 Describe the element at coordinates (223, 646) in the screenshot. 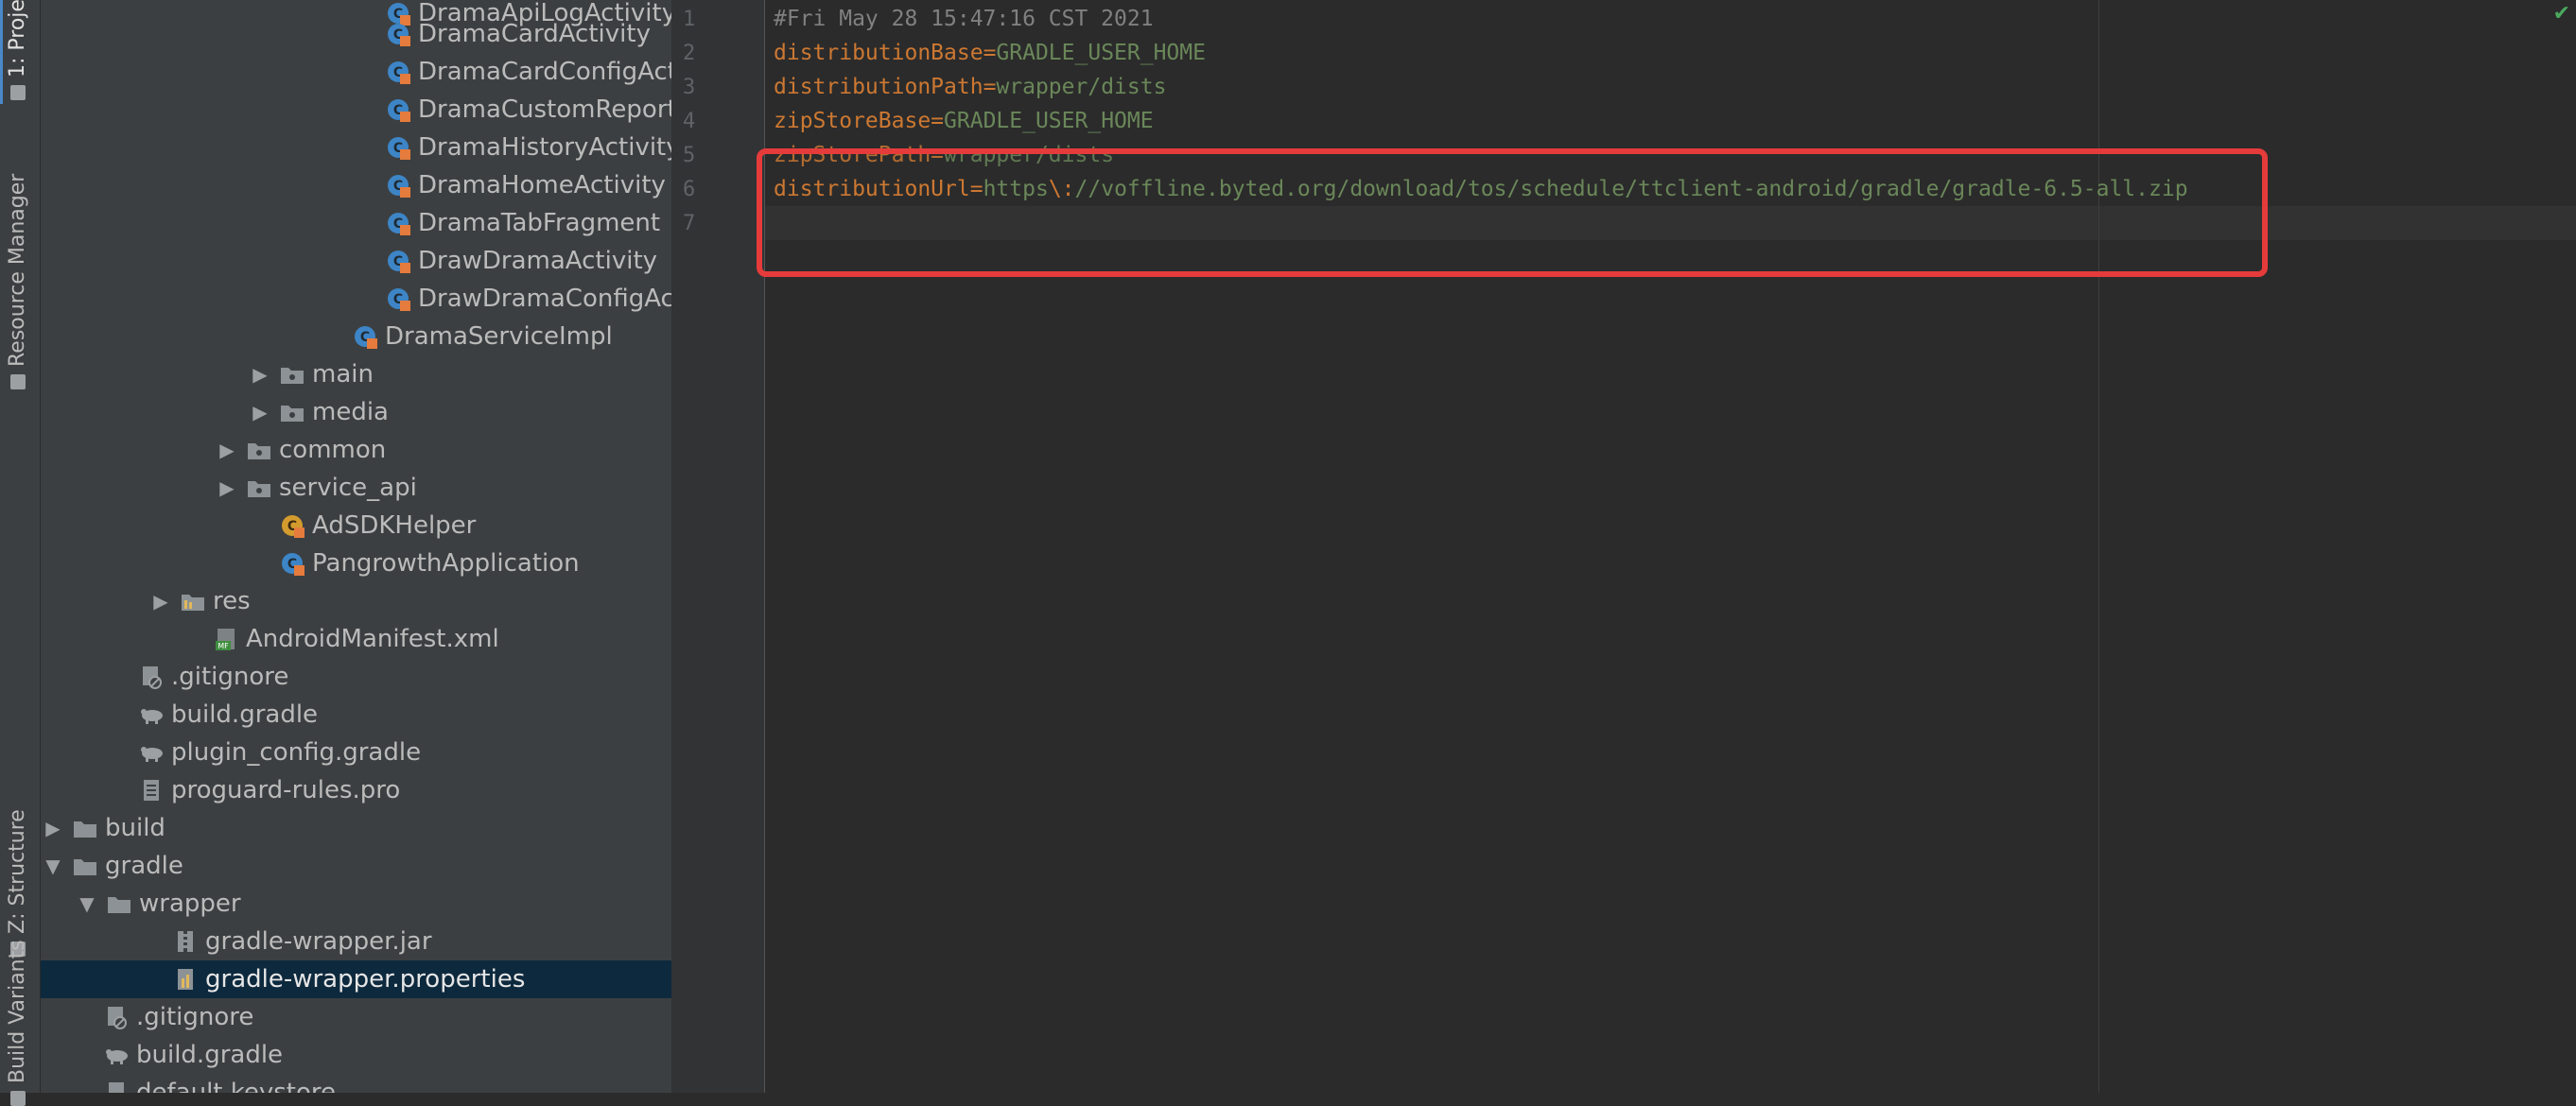

I see `svg-text: MF` at that location.